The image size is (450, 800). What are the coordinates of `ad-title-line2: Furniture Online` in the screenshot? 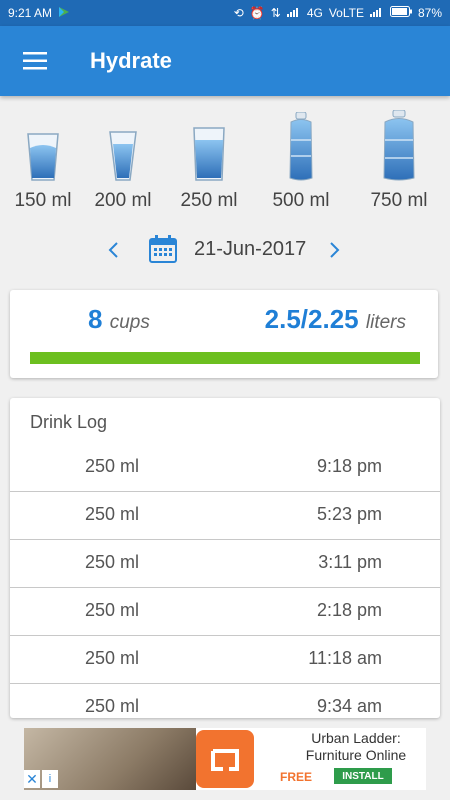 It's located at (356, 755).